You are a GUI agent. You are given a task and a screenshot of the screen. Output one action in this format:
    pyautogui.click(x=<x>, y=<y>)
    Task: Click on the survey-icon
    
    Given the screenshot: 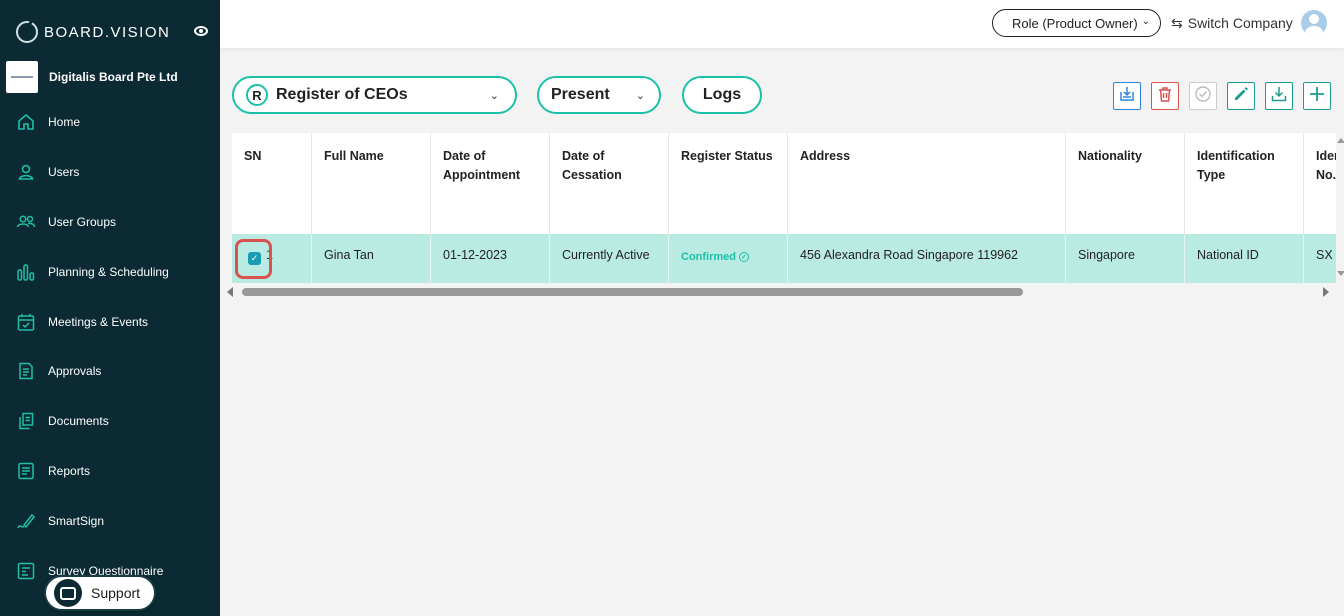 What is the action you would take?
    pyautogui.click(x=26, y=571)
    